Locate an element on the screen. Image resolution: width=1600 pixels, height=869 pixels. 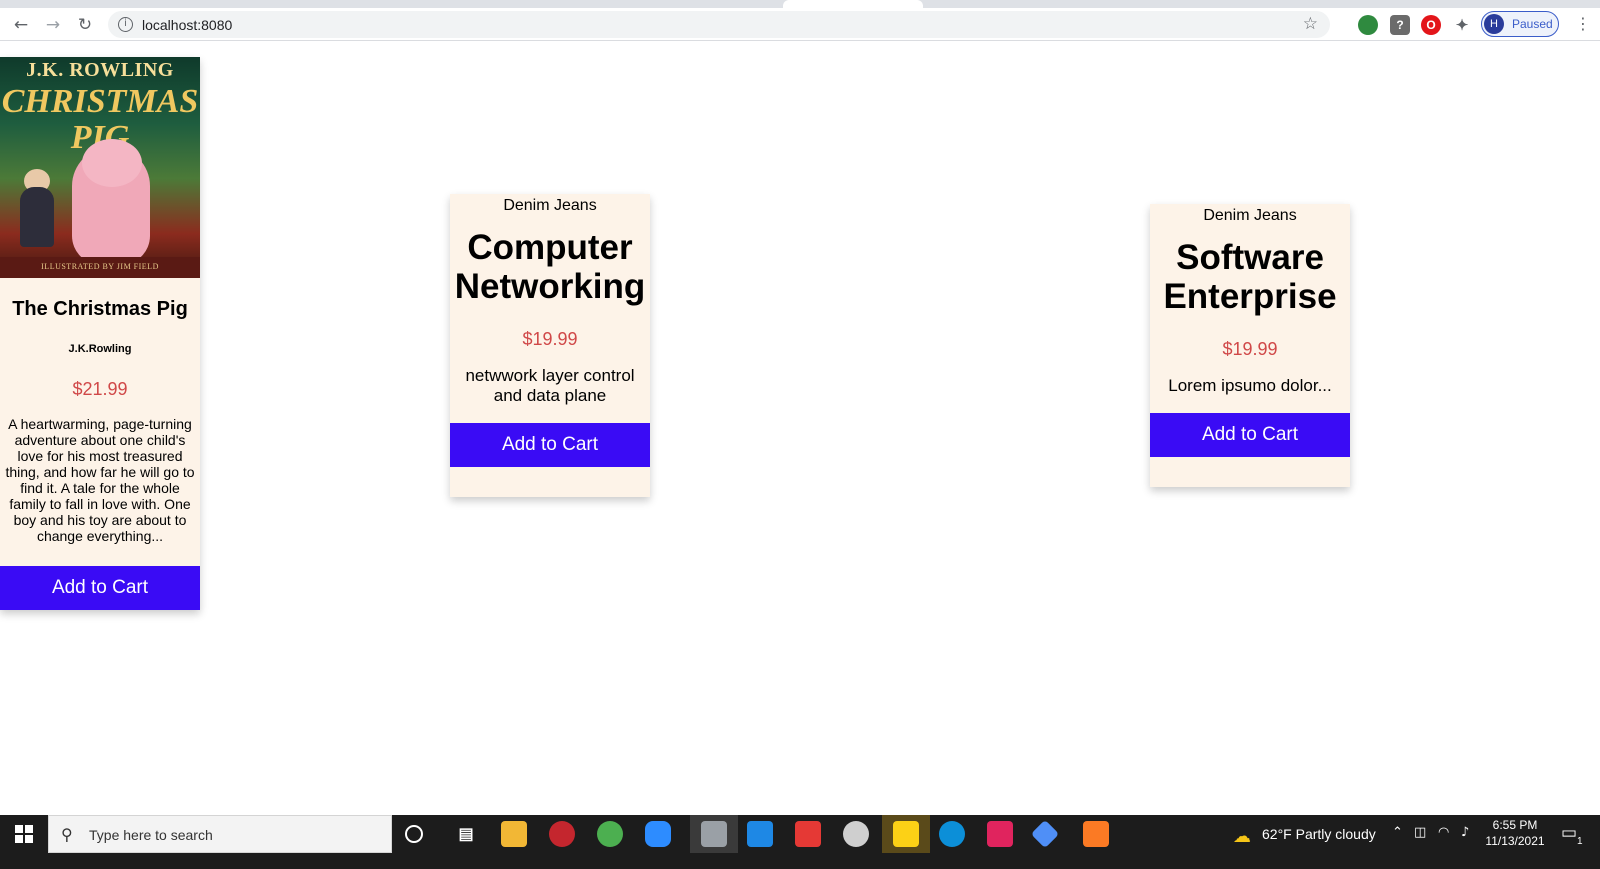
sticky-notes-icon is located at coordinates (906, 834).